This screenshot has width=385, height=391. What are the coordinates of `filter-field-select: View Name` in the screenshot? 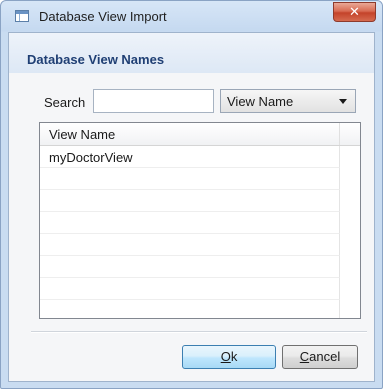 It's located at (288, 101).